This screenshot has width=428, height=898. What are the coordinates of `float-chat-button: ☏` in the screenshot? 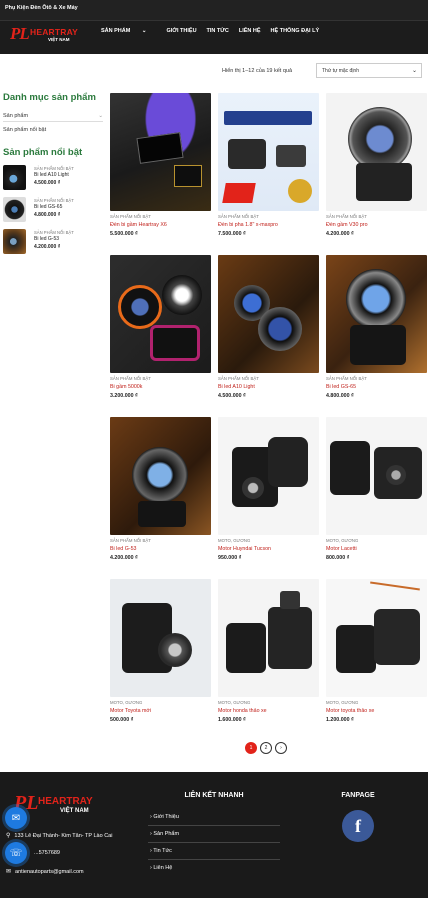 It's located at (16, 853).